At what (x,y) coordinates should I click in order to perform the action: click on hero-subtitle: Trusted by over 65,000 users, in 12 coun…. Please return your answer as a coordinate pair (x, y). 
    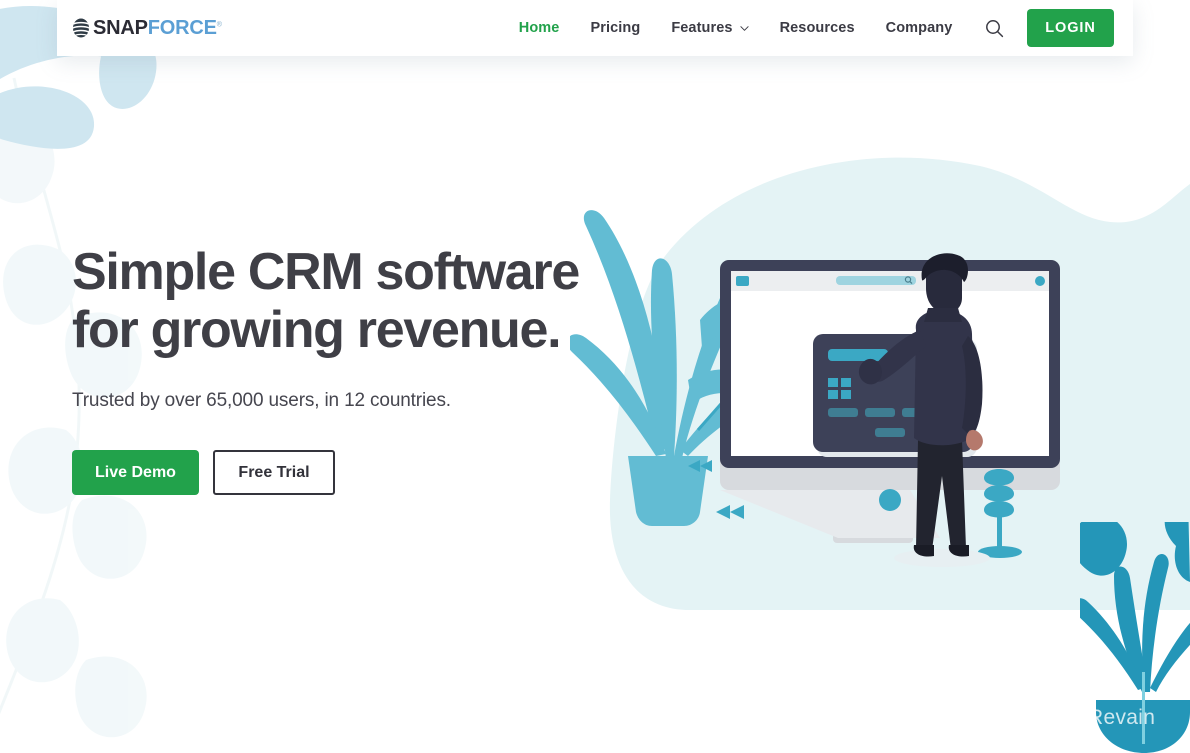
    Looking at the image, I should click on (261, 400).